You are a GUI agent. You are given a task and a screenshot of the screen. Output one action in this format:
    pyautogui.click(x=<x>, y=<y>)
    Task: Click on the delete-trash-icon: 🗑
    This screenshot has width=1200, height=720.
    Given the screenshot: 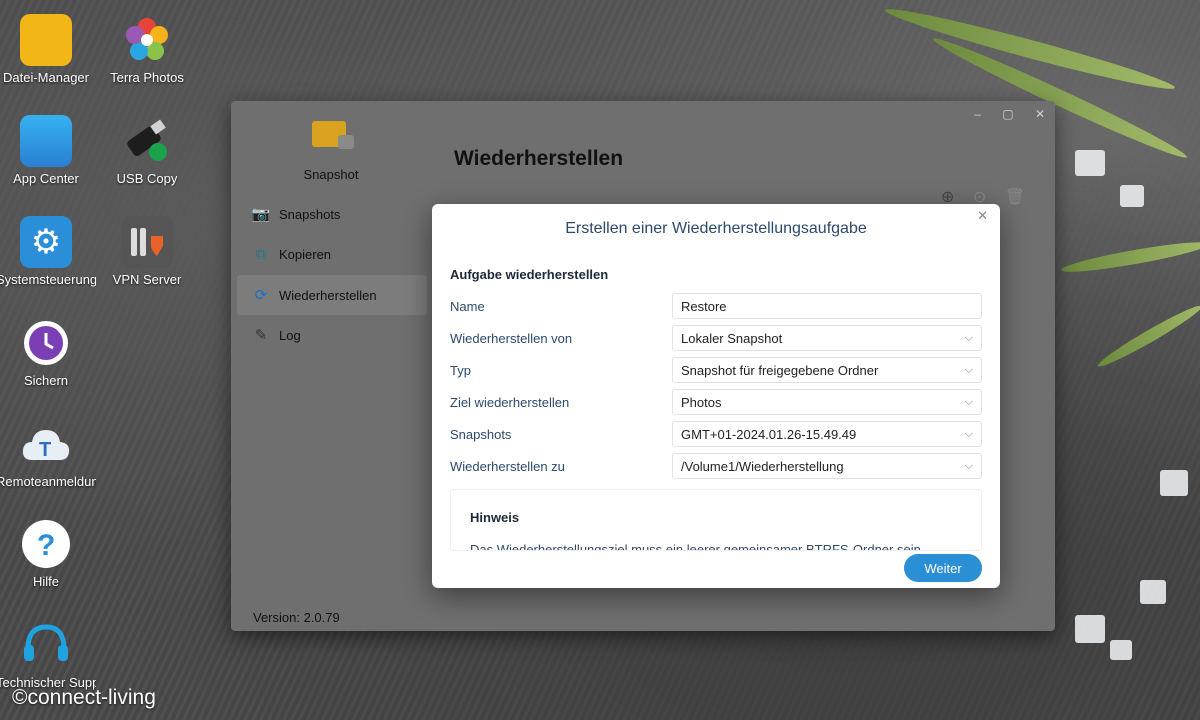 What is the action you would take?
    pyautogui.click(x=1015, y=197)
    